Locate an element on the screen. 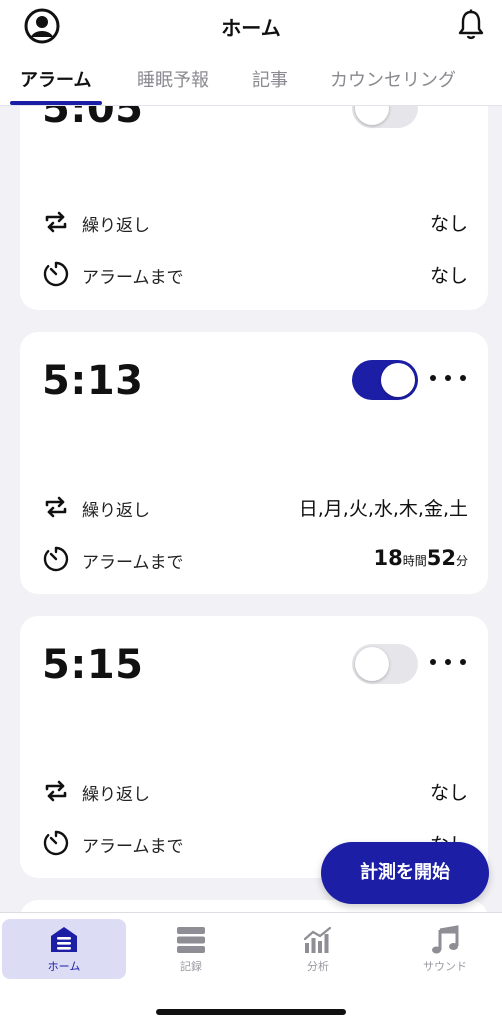 This screenshot has width=502, height=1024. page-title: ホーム is located at coordinates (251, 28).